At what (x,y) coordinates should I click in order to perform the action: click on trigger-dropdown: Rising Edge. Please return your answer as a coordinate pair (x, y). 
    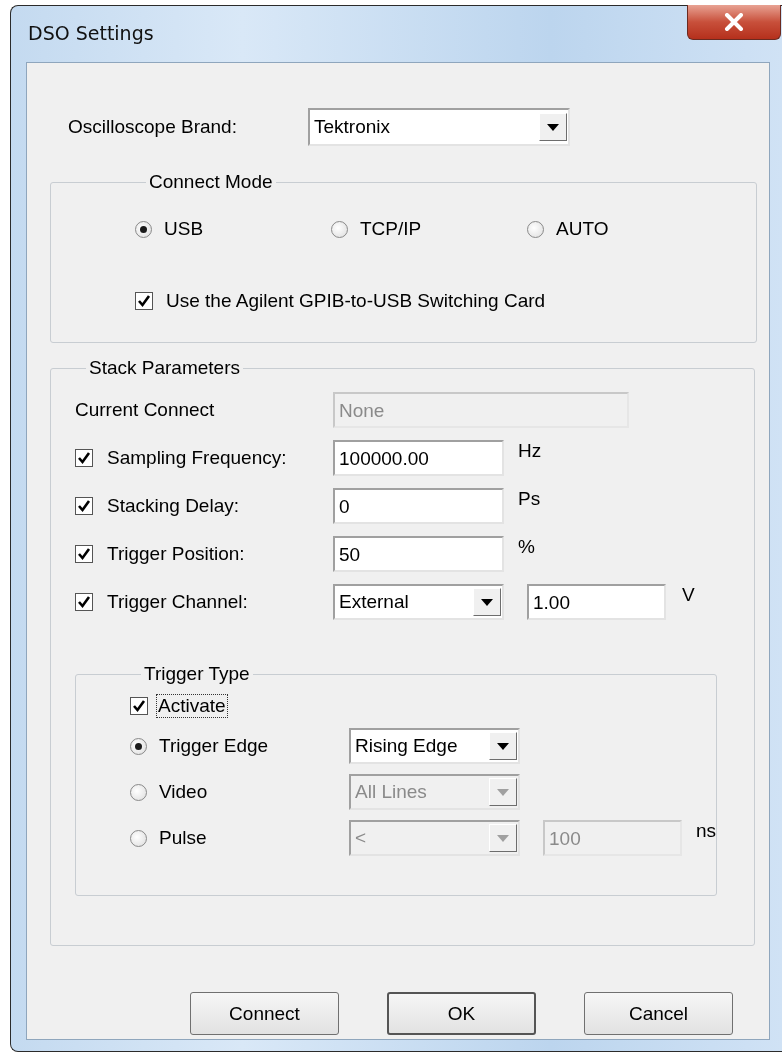
    Looking at the image, I should click on (434, 746).